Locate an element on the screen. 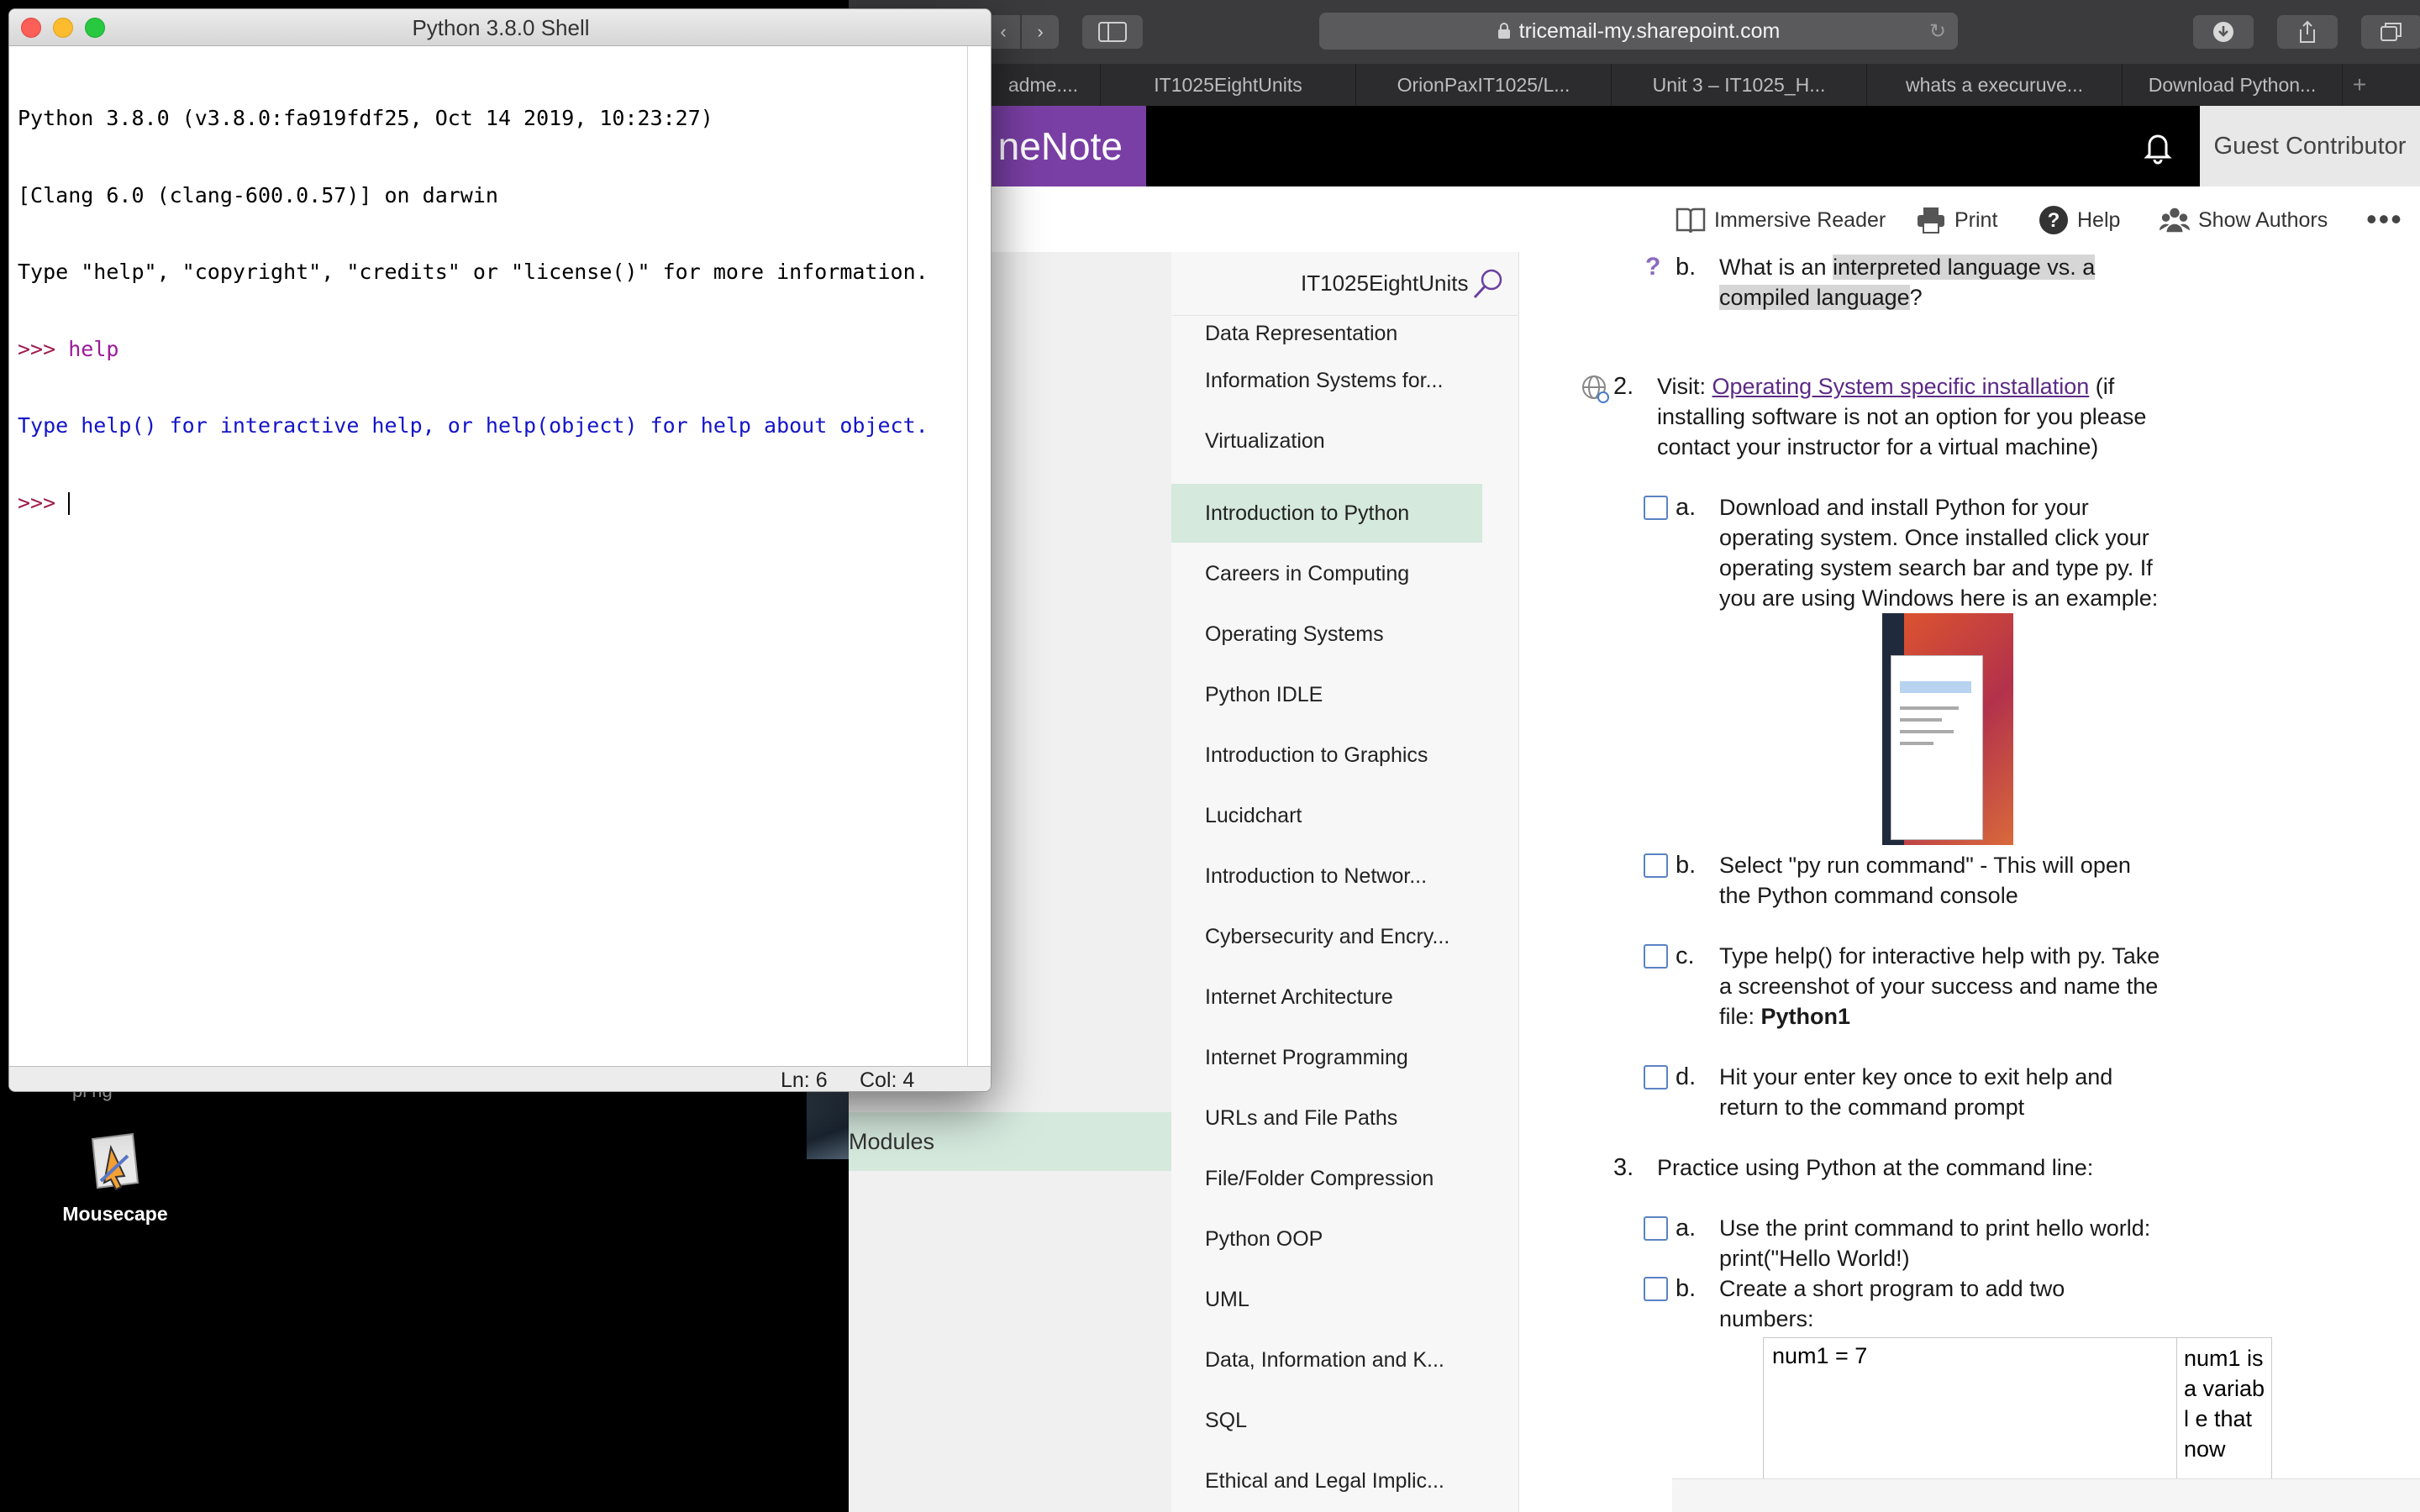  tab-overview-icon is located at coordinates (2391, 32).